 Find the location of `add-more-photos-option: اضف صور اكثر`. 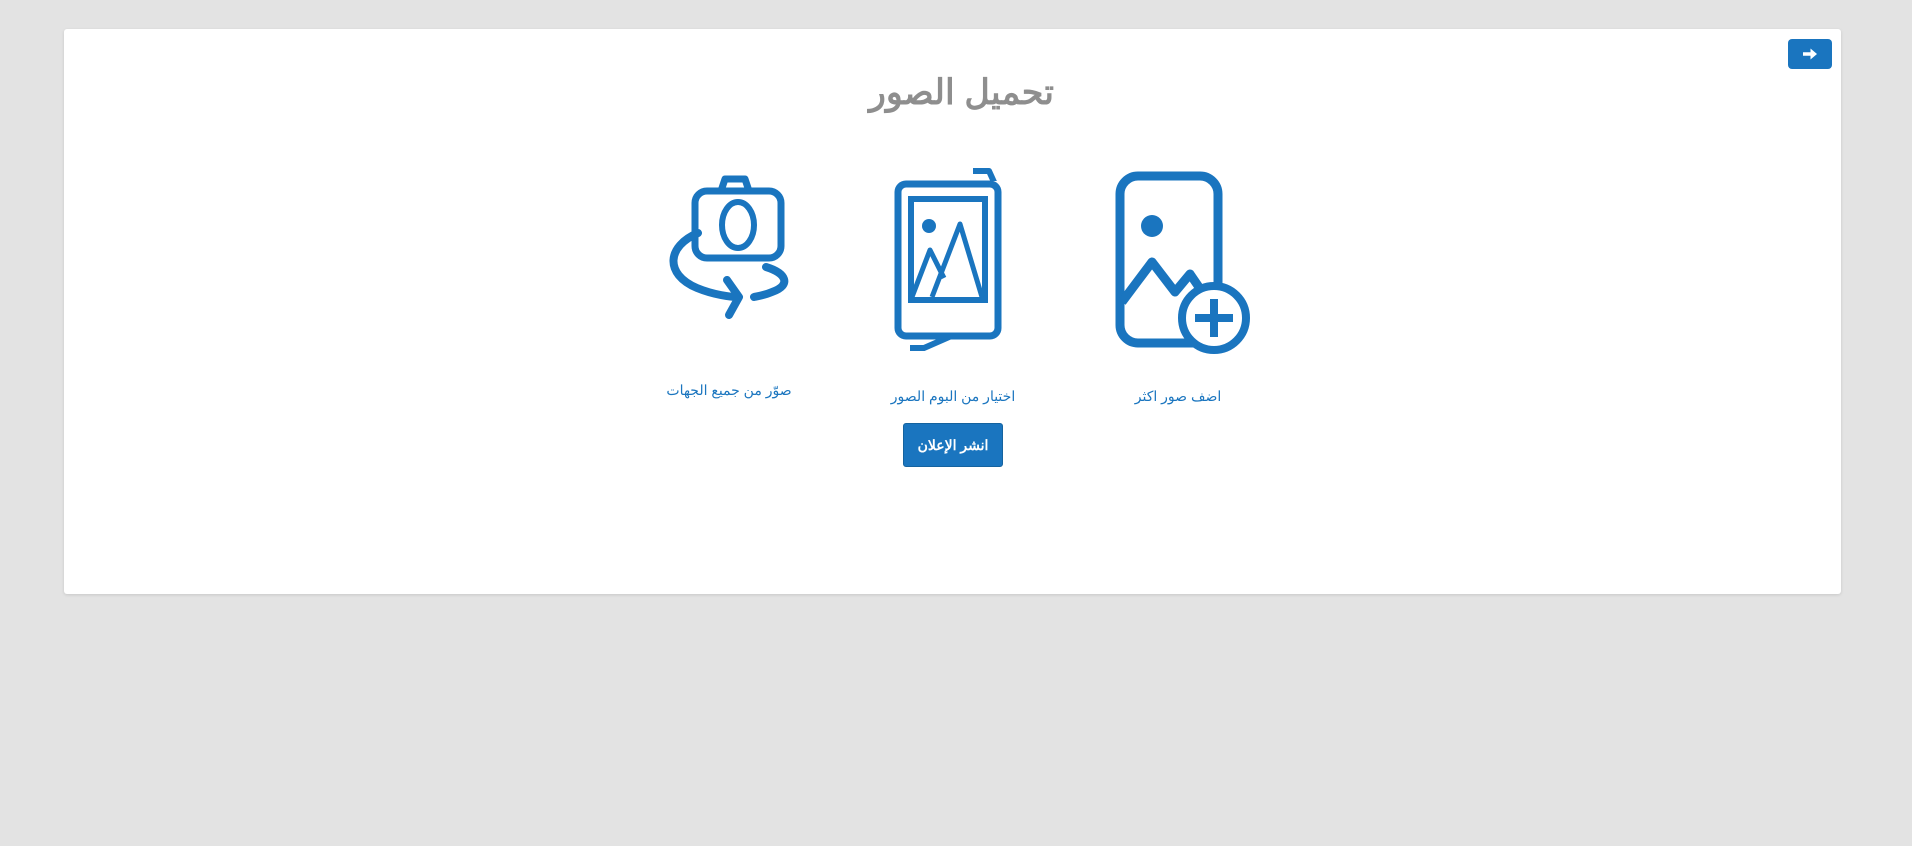

add-more-photos-option: اضف صور اكثر is located at coordinates (1180, 286).